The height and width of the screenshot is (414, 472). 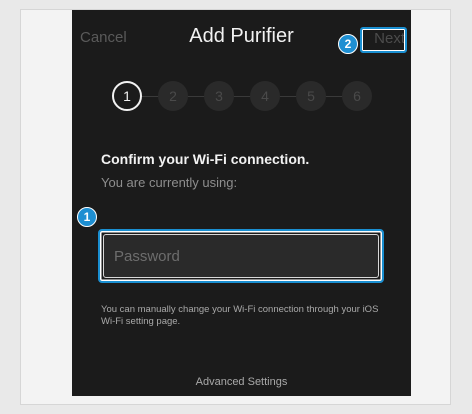 I want to click on step-4: 4, so click(x=265, y=96).